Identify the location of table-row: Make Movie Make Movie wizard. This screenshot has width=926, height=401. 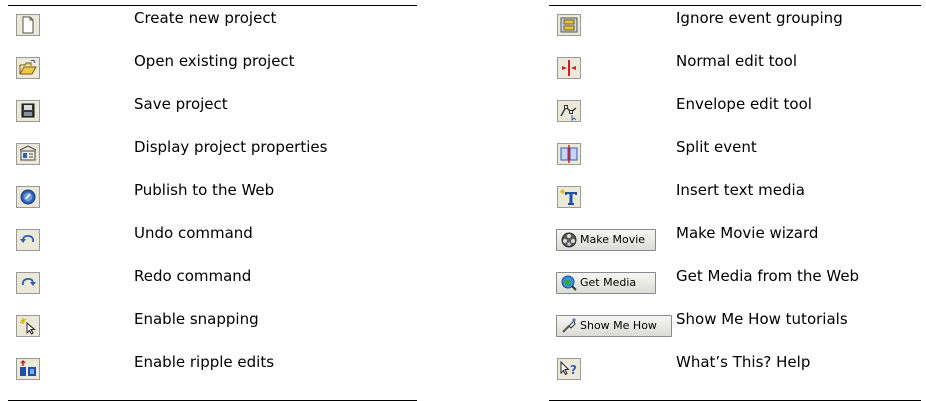
(735, 242).